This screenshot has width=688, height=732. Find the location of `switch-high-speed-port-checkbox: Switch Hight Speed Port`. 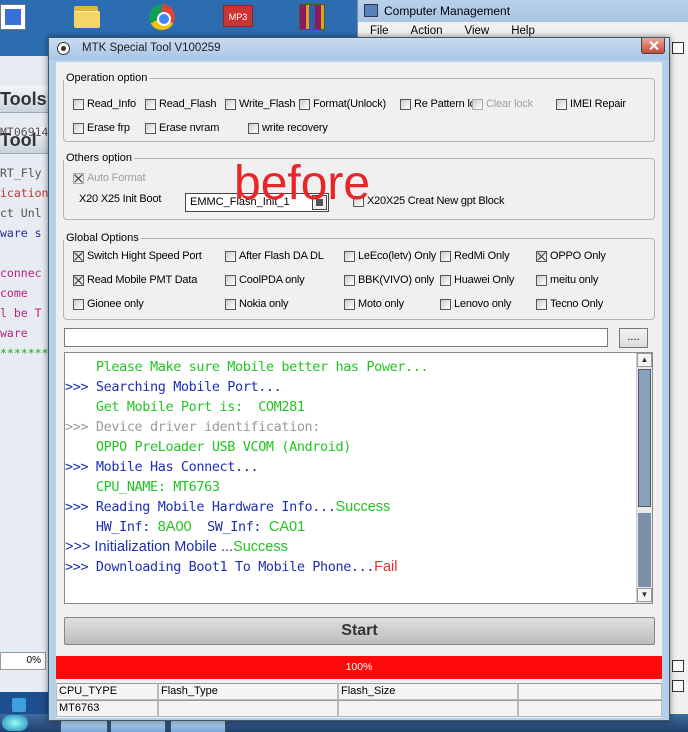

switch-high-speed-port-checkbox: Switch Hight Speed Port is located at coordinates (137, 256).